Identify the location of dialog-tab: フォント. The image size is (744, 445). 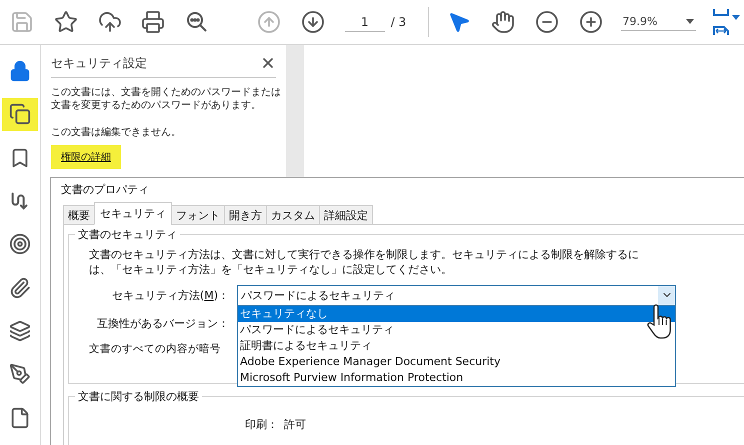
(198, 215).